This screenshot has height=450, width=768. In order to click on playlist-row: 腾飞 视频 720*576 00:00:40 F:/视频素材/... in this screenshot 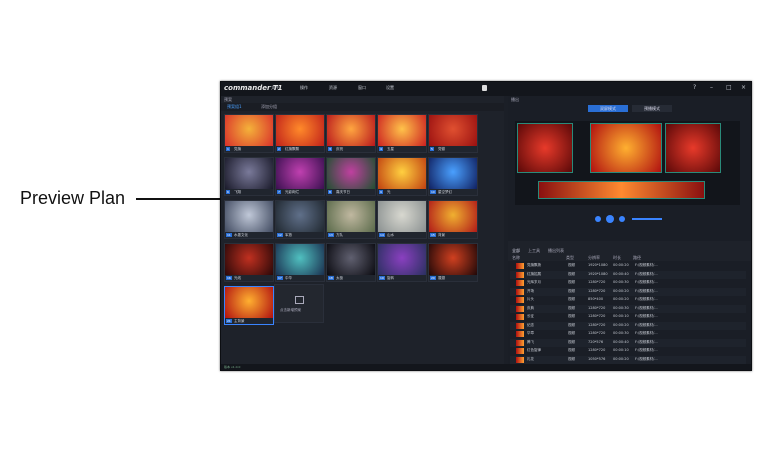, I will do `click(628, 342)`.